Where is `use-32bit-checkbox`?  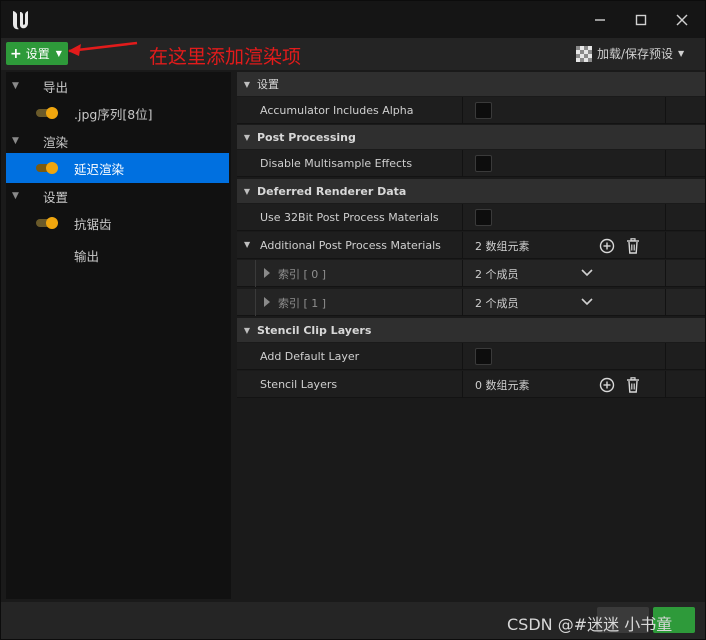
use-32bit-checkbox is located at coordinates (483, 217).